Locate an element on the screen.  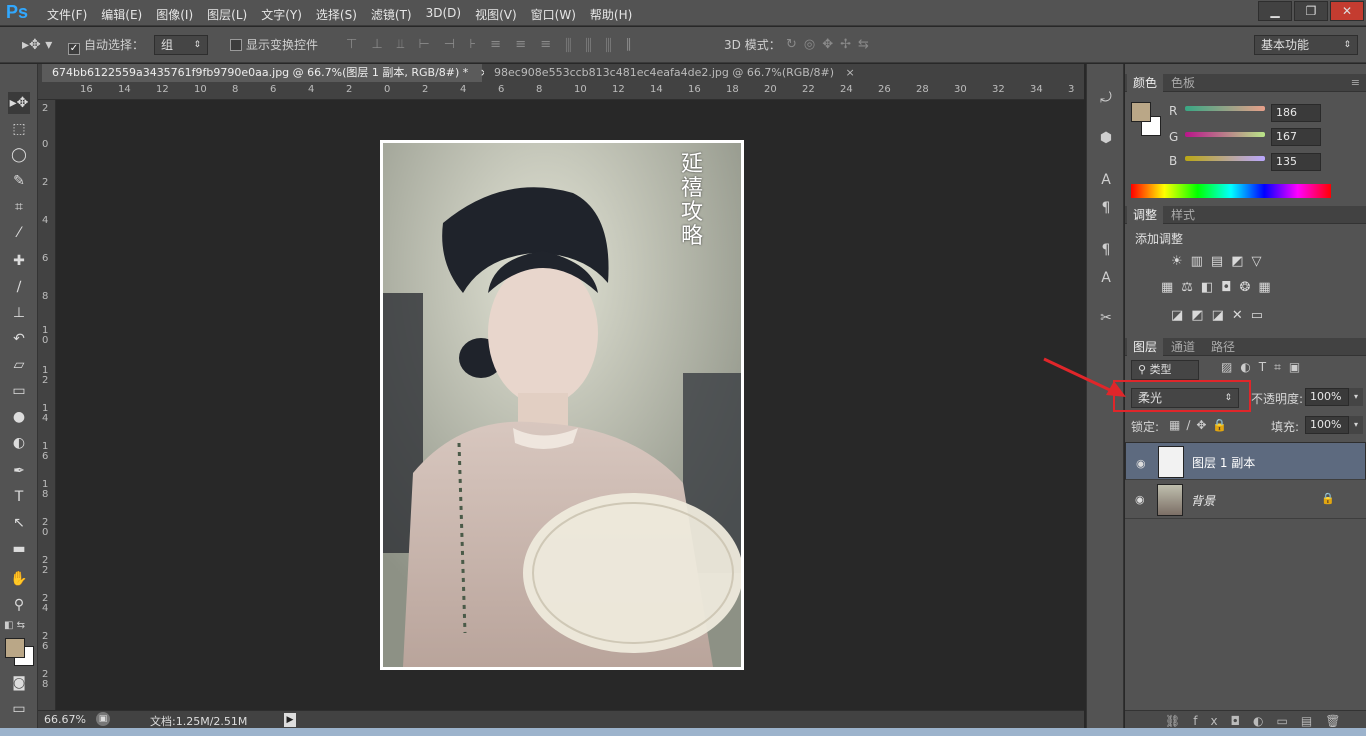
quick-mask-icon: ◙ is located at coordinates (19, 683).